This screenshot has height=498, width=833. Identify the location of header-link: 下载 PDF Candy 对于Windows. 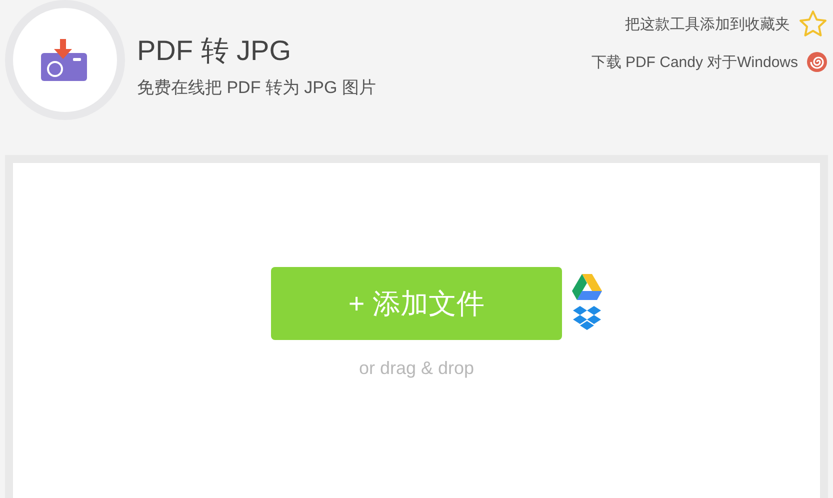
(694, 62).